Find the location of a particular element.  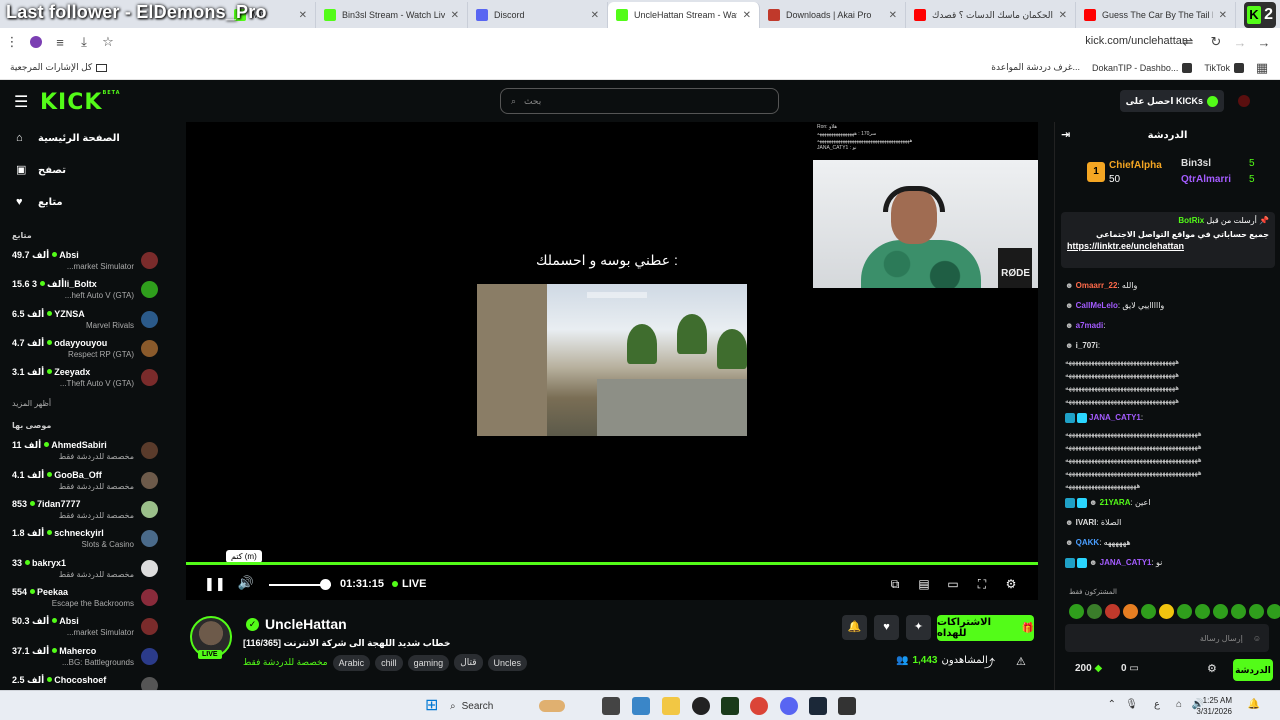

steam-icon is located at coordinates (818, 706).